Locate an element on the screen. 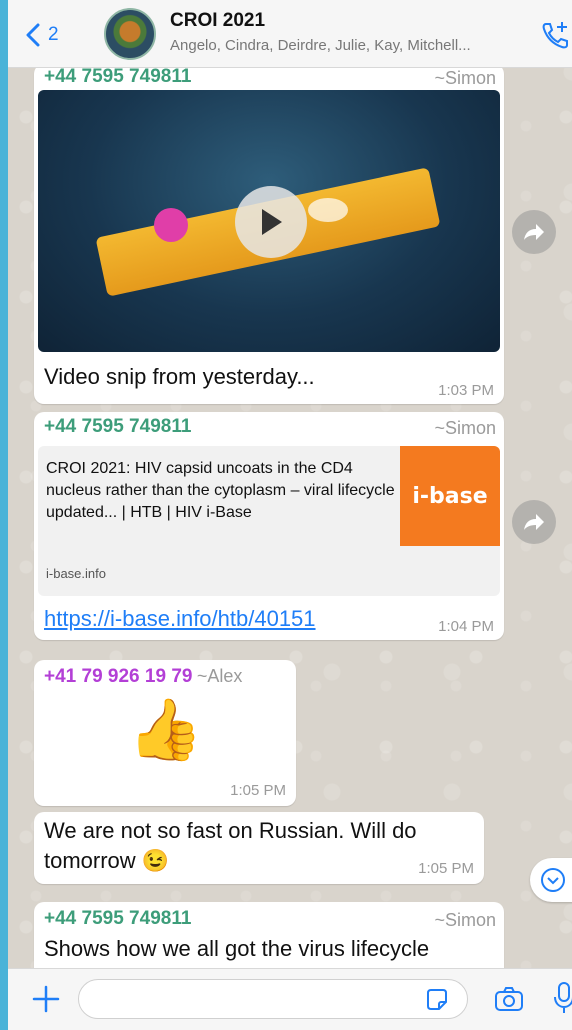 This screenshot has width=572, height=1030. play-icon is located at coordinates (272, 222).